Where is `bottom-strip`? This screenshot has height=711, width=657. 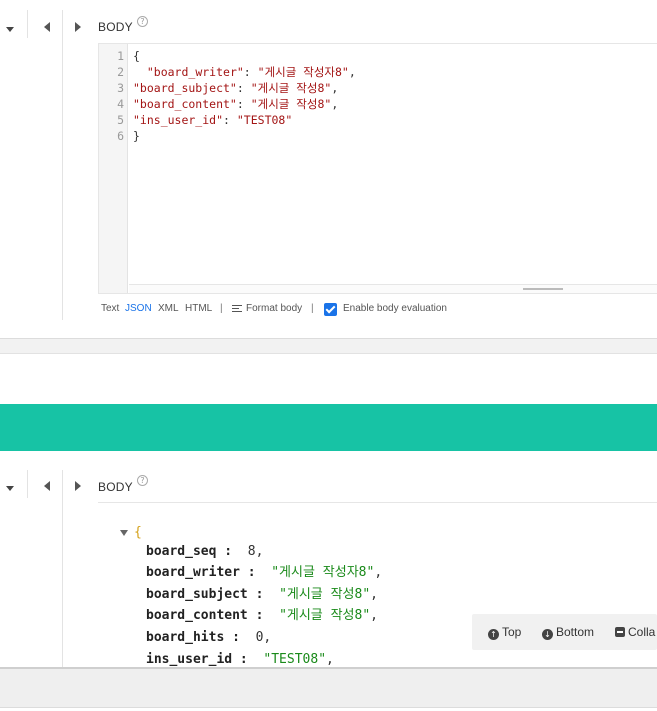
bottom-strip is located at coordinates (328, 688).